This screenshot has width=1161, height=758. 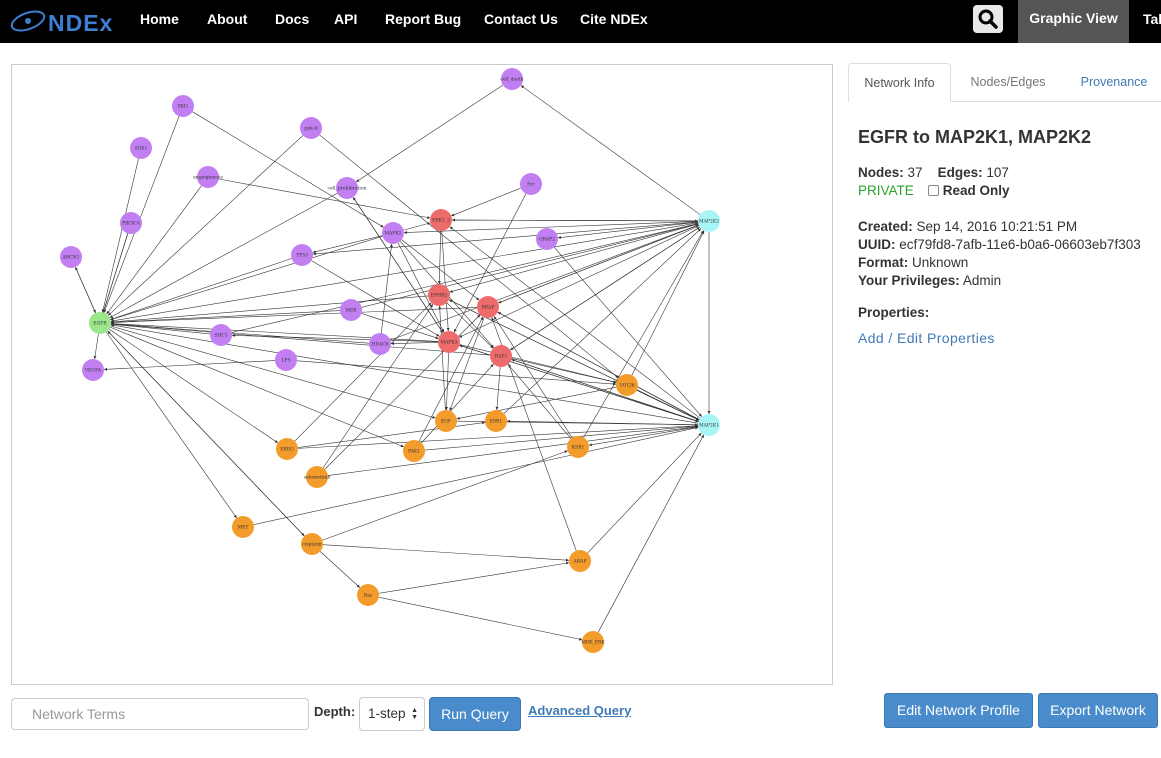 I want to click on tab-network-info: Network Info, so click(x=899, y=82).